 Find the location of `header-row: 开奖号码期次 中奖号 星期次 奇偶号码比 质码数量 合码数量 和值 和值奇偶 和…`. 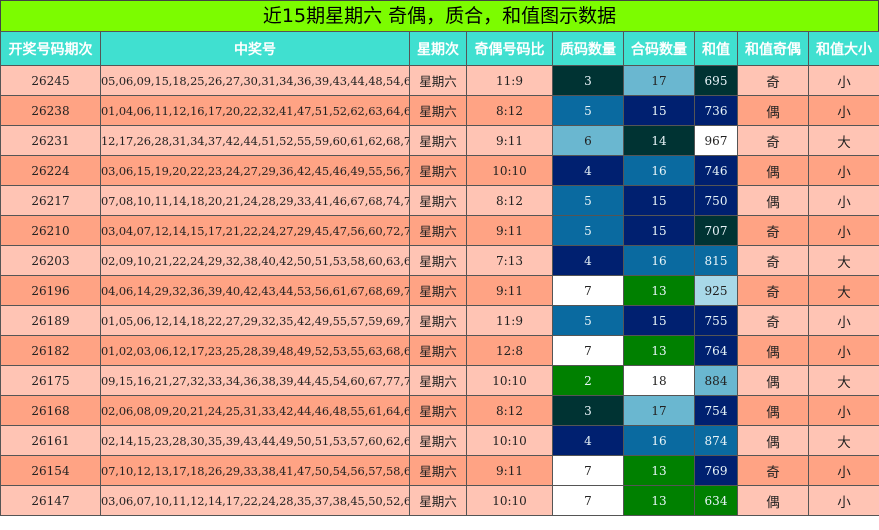

header-row: 开奖号码期次 中奖号 星期次 奇偶号码比 质码数量 合码数量 和值 和值奇偶 和… is located at coordinates (439, 48).